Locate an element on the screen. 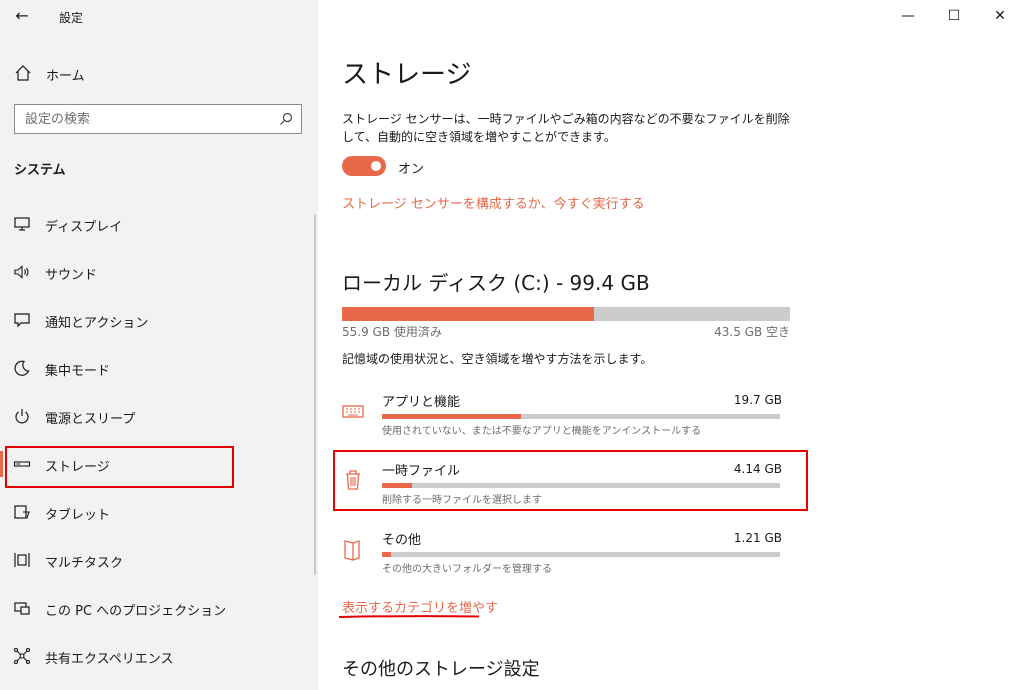  category-size: 19.7 GB is located at coordinates (757, 400).